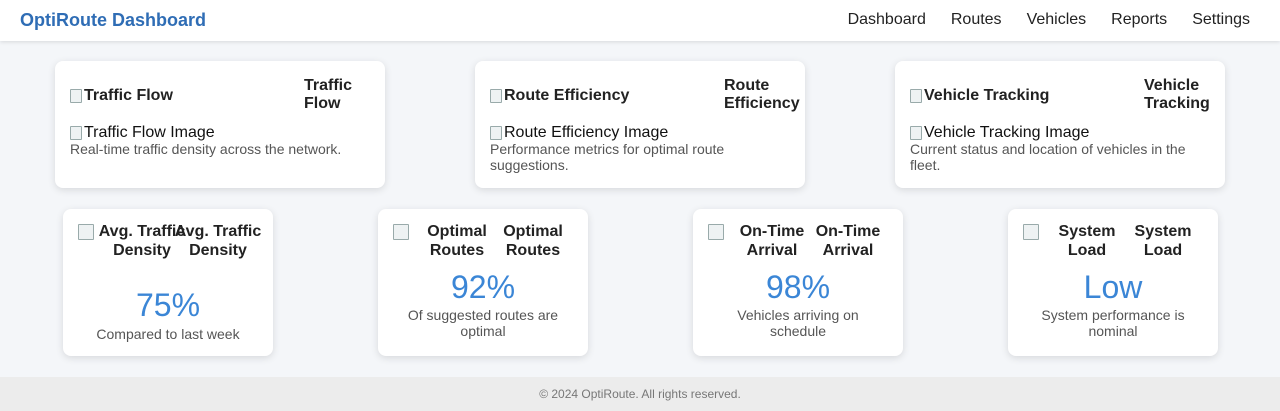  I want to click on card-image-alt: Traffic Flow Image, so click(149, 132).